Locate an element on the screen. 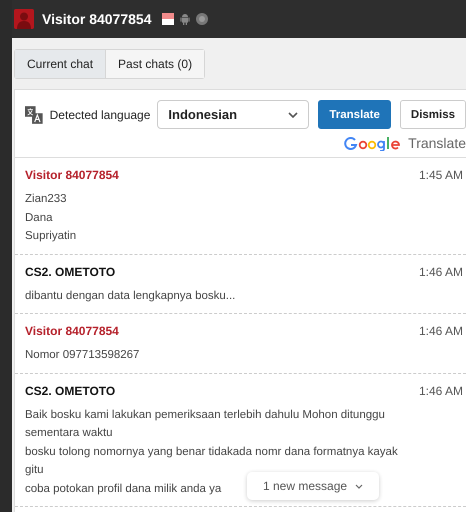 Image resolution: width=466 pixels, height=512 pixels. message-text: Nomor 097713598267 is located at coordinates (82, 355).